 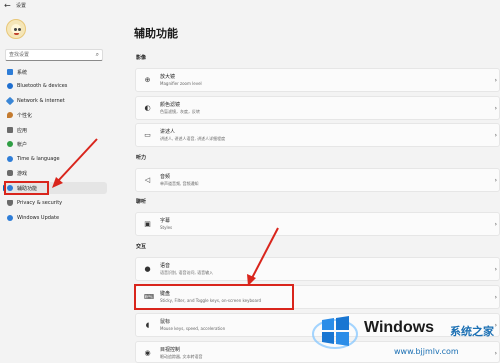 I want to click on sidebar-item-label: 系统, so click(x=22, y=73).